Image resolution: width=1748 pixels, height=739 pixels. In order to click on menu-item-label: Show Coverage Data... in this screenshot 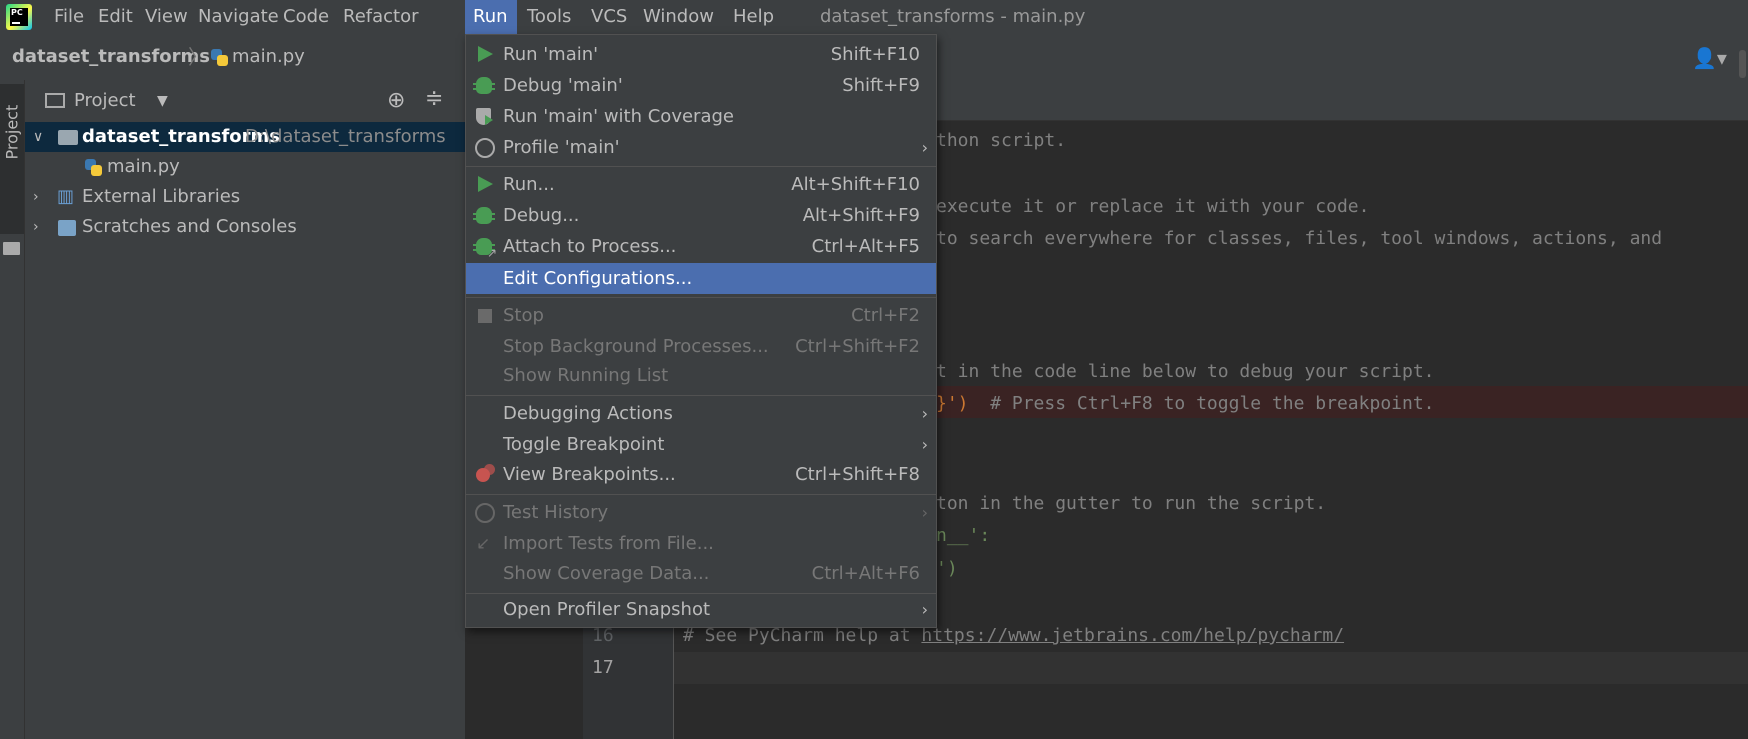, I will do `click(606, 573)`.